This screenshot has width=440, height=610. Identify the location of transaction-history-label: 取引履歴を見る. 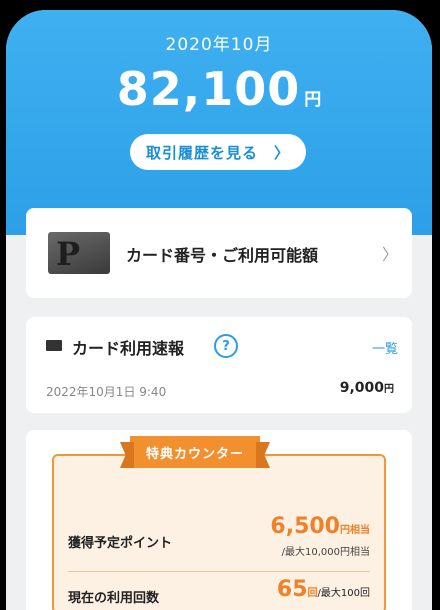
(201, 152).